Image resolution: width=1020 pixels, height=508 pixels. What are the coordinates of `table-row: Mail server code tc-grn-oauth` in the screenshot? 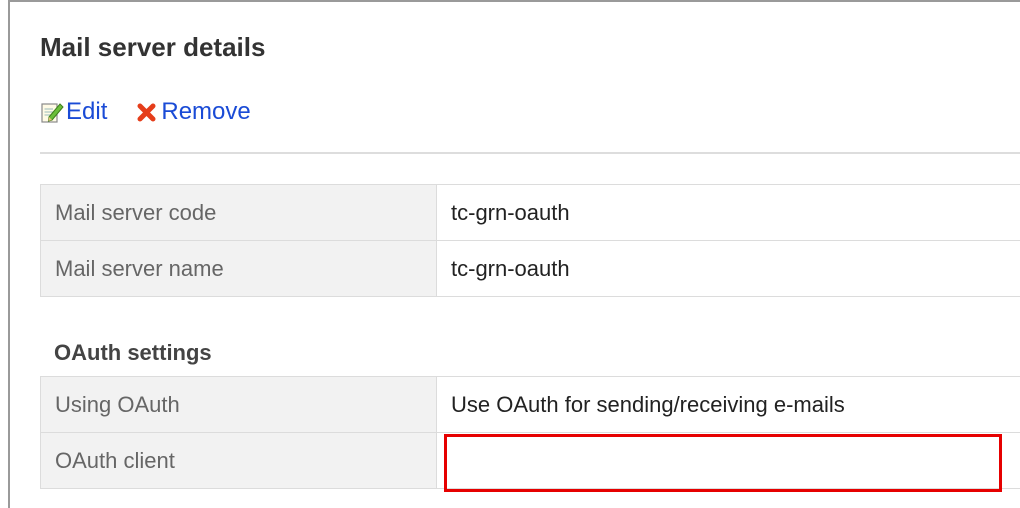 It's located at (530, 212).